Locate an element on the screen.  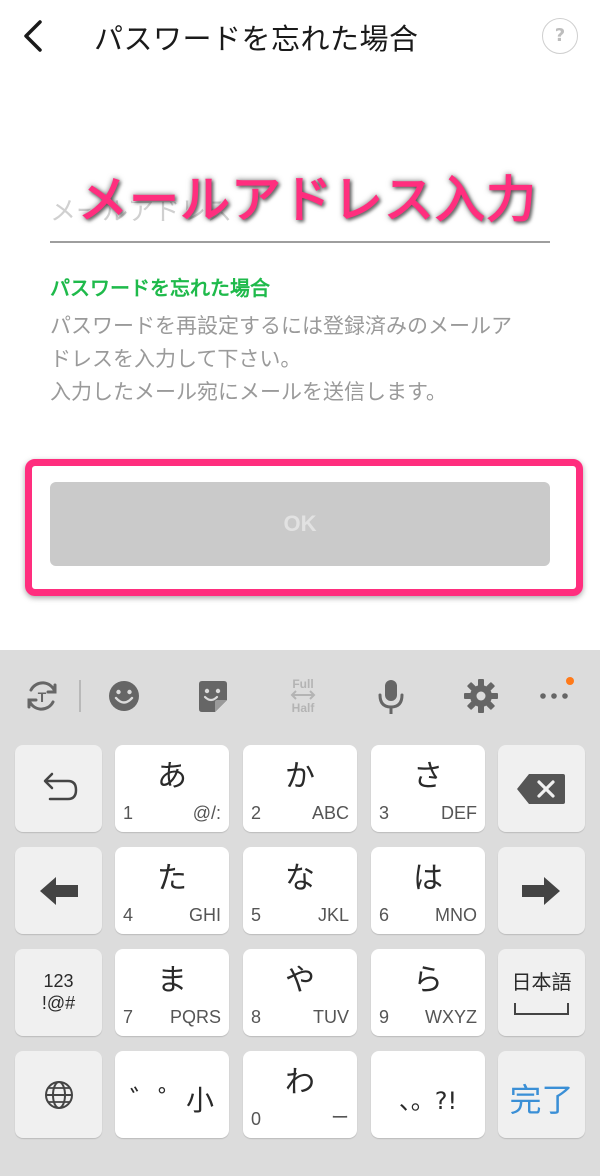
key-ra: ら 9 WXYZ is located at coordinates (428, 992).